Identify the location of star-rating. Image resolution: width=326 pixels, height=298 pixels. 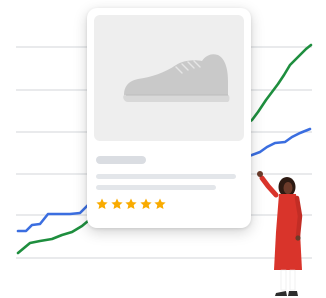
(131, 204).